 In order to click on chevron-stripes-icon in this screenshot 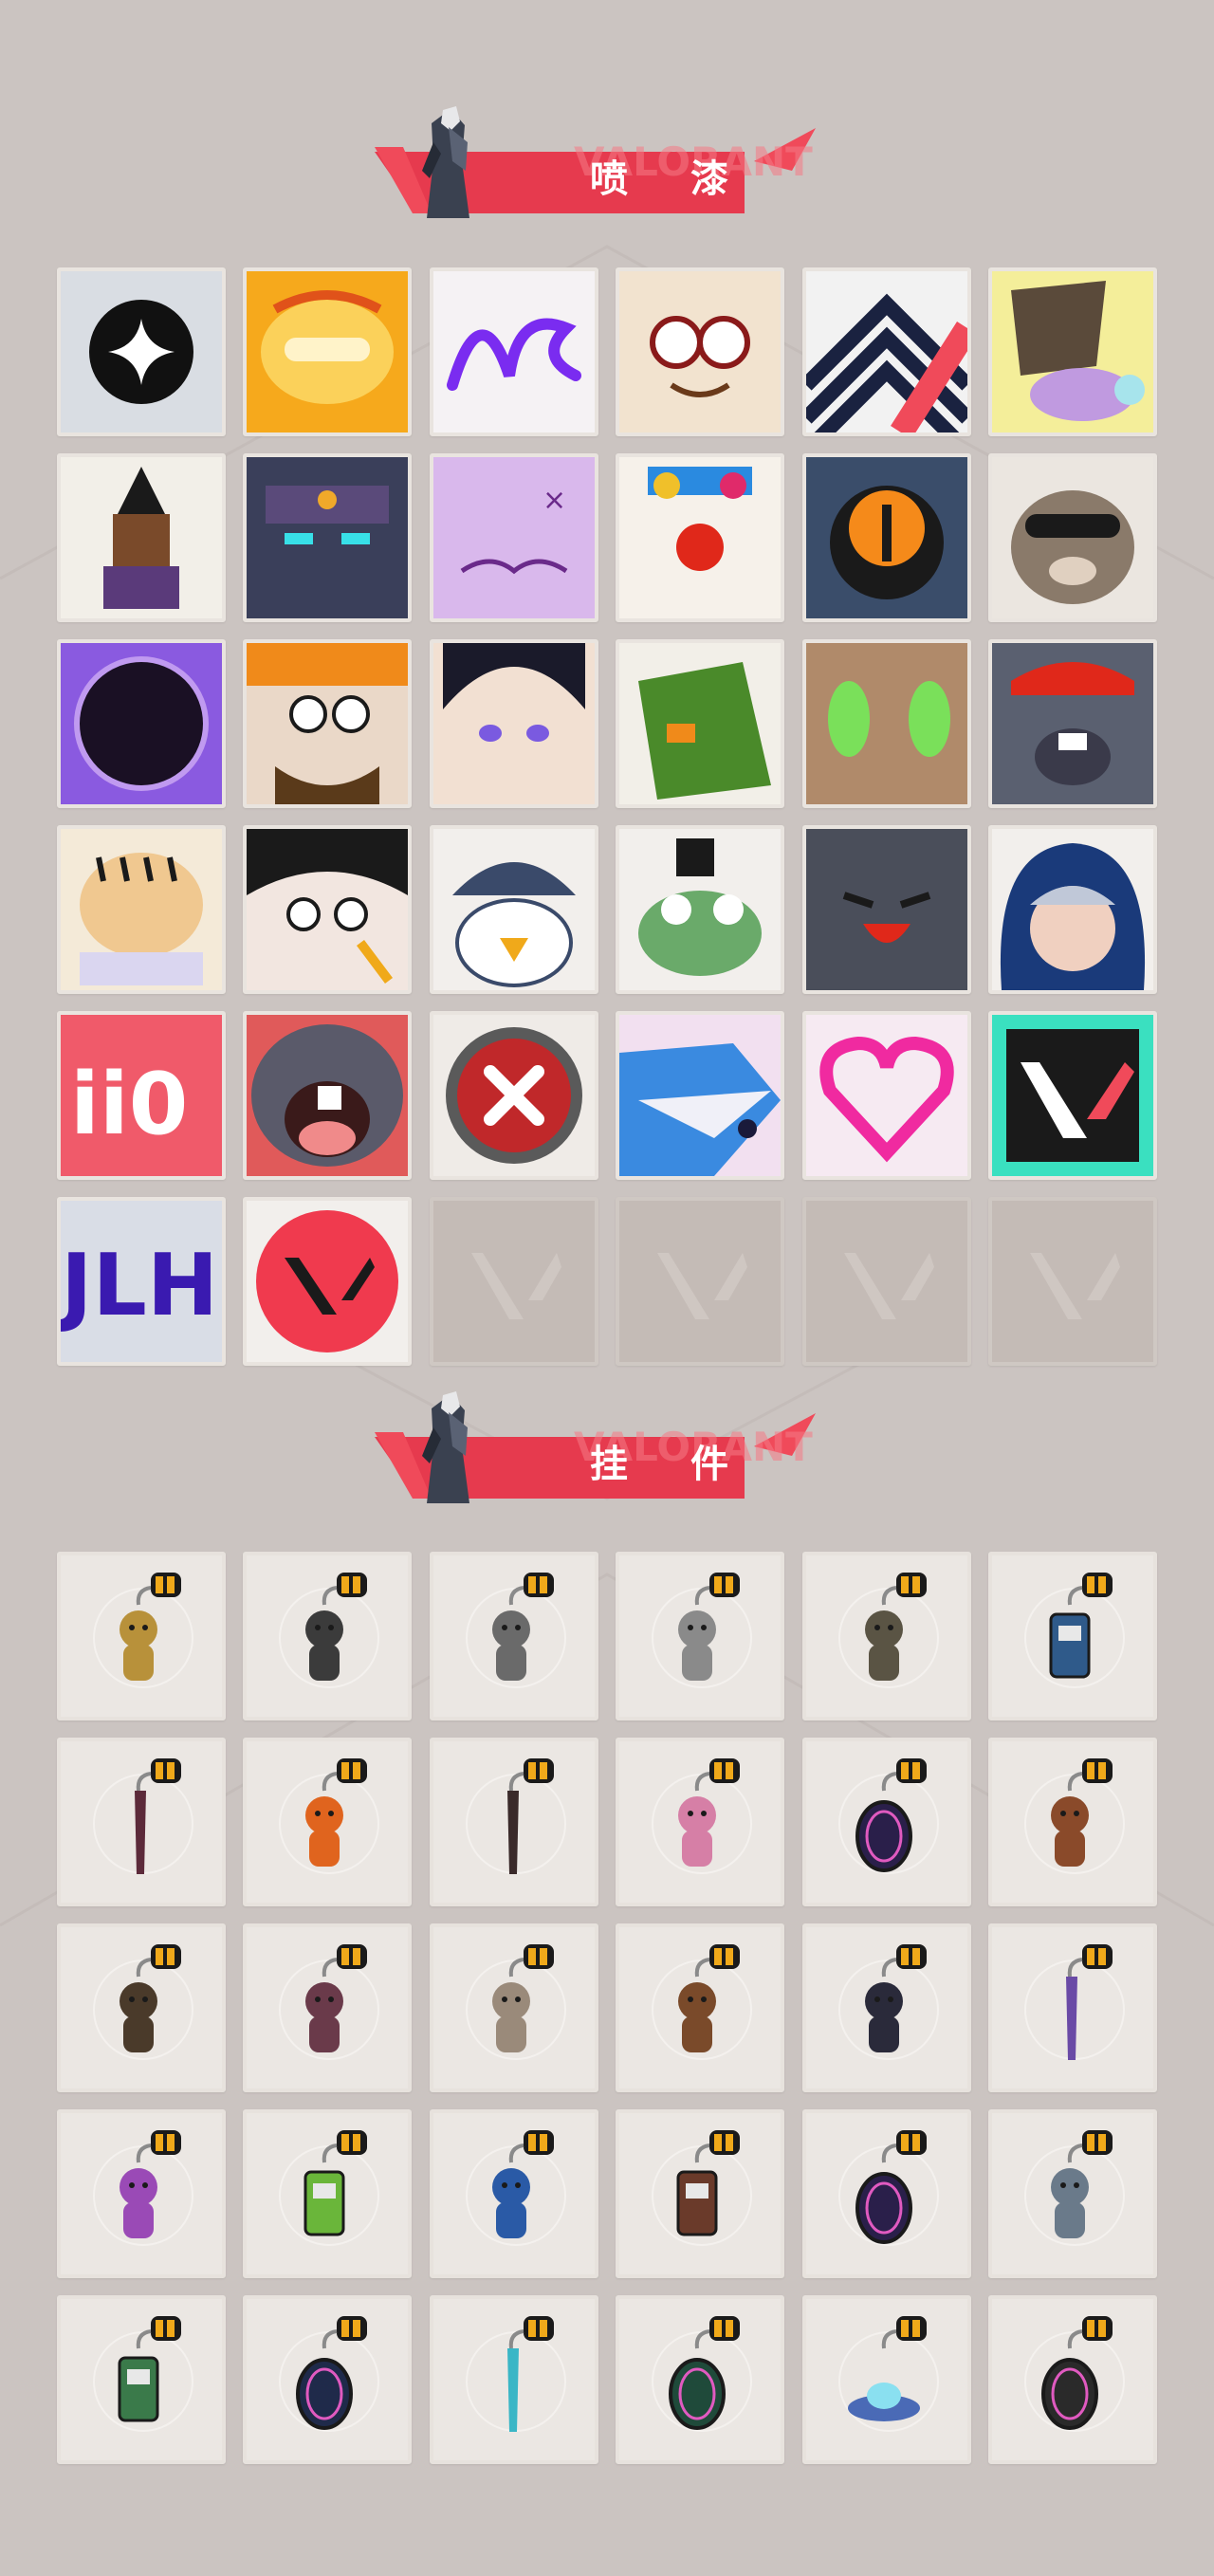, I will do `click(886, 351)`.